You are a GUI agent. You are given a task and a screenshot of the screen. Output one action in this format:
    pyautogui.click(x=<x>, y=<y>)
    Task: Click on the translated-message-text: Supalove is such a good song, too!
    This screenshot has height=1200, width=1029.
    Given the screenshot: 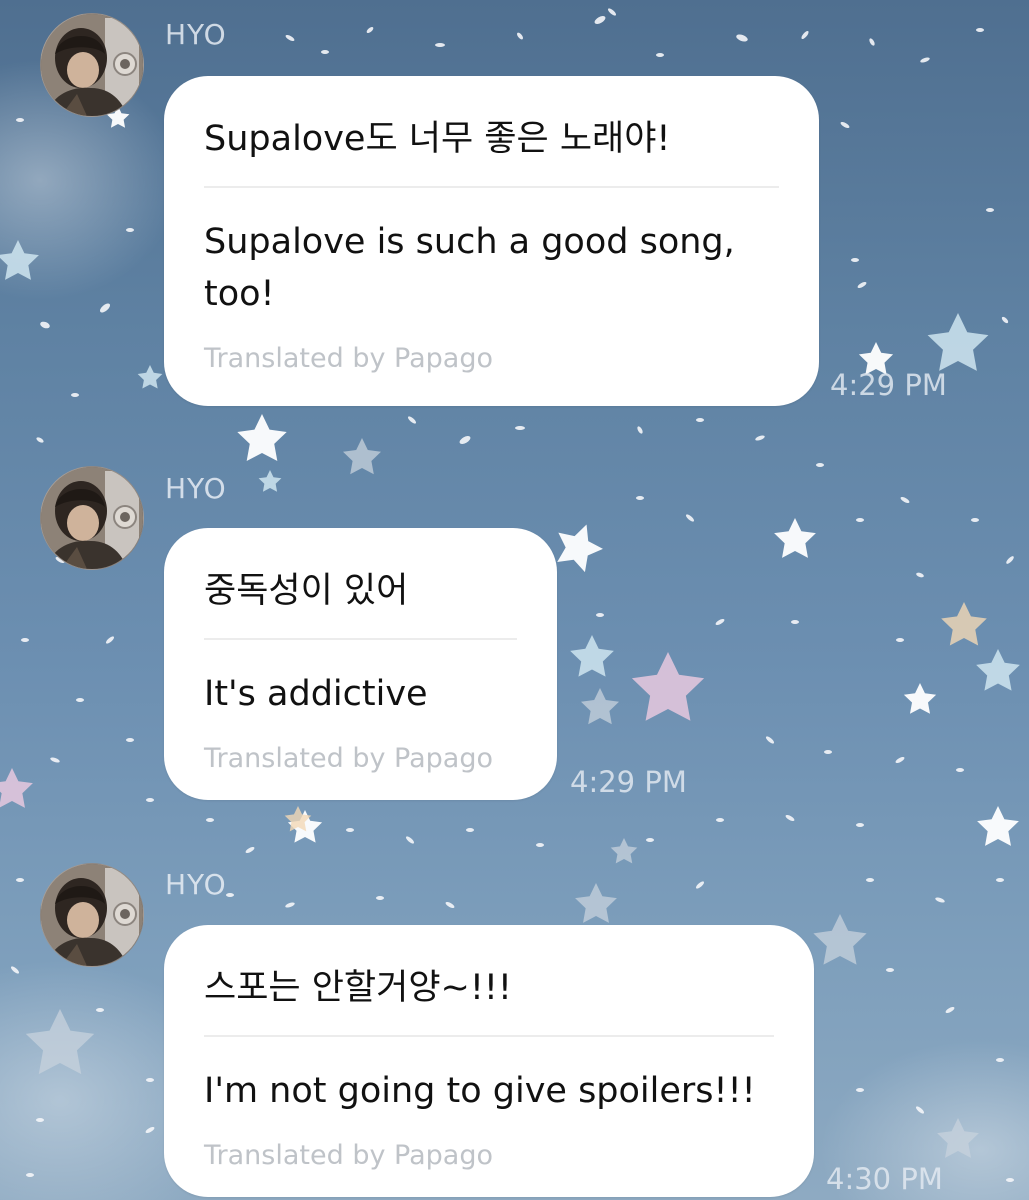 What is the action you would take?
    pyautogui.click(x=469, y=268)
    